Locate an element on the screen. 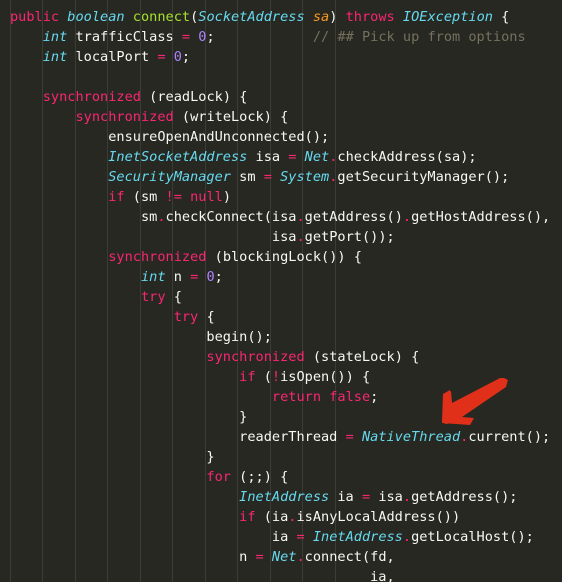  code-line: synchronized (readLock) { is located at coordinates (145, 97).